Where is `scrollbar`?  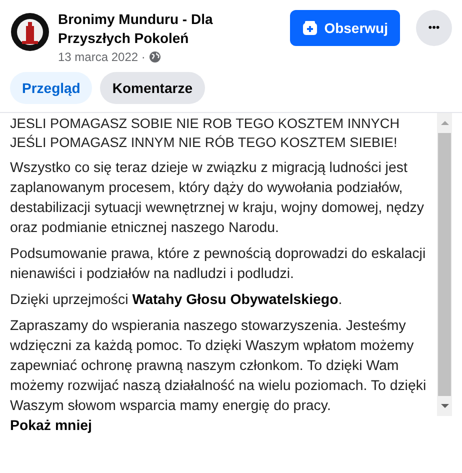
scrollbar is located at coordinates (444, 264).